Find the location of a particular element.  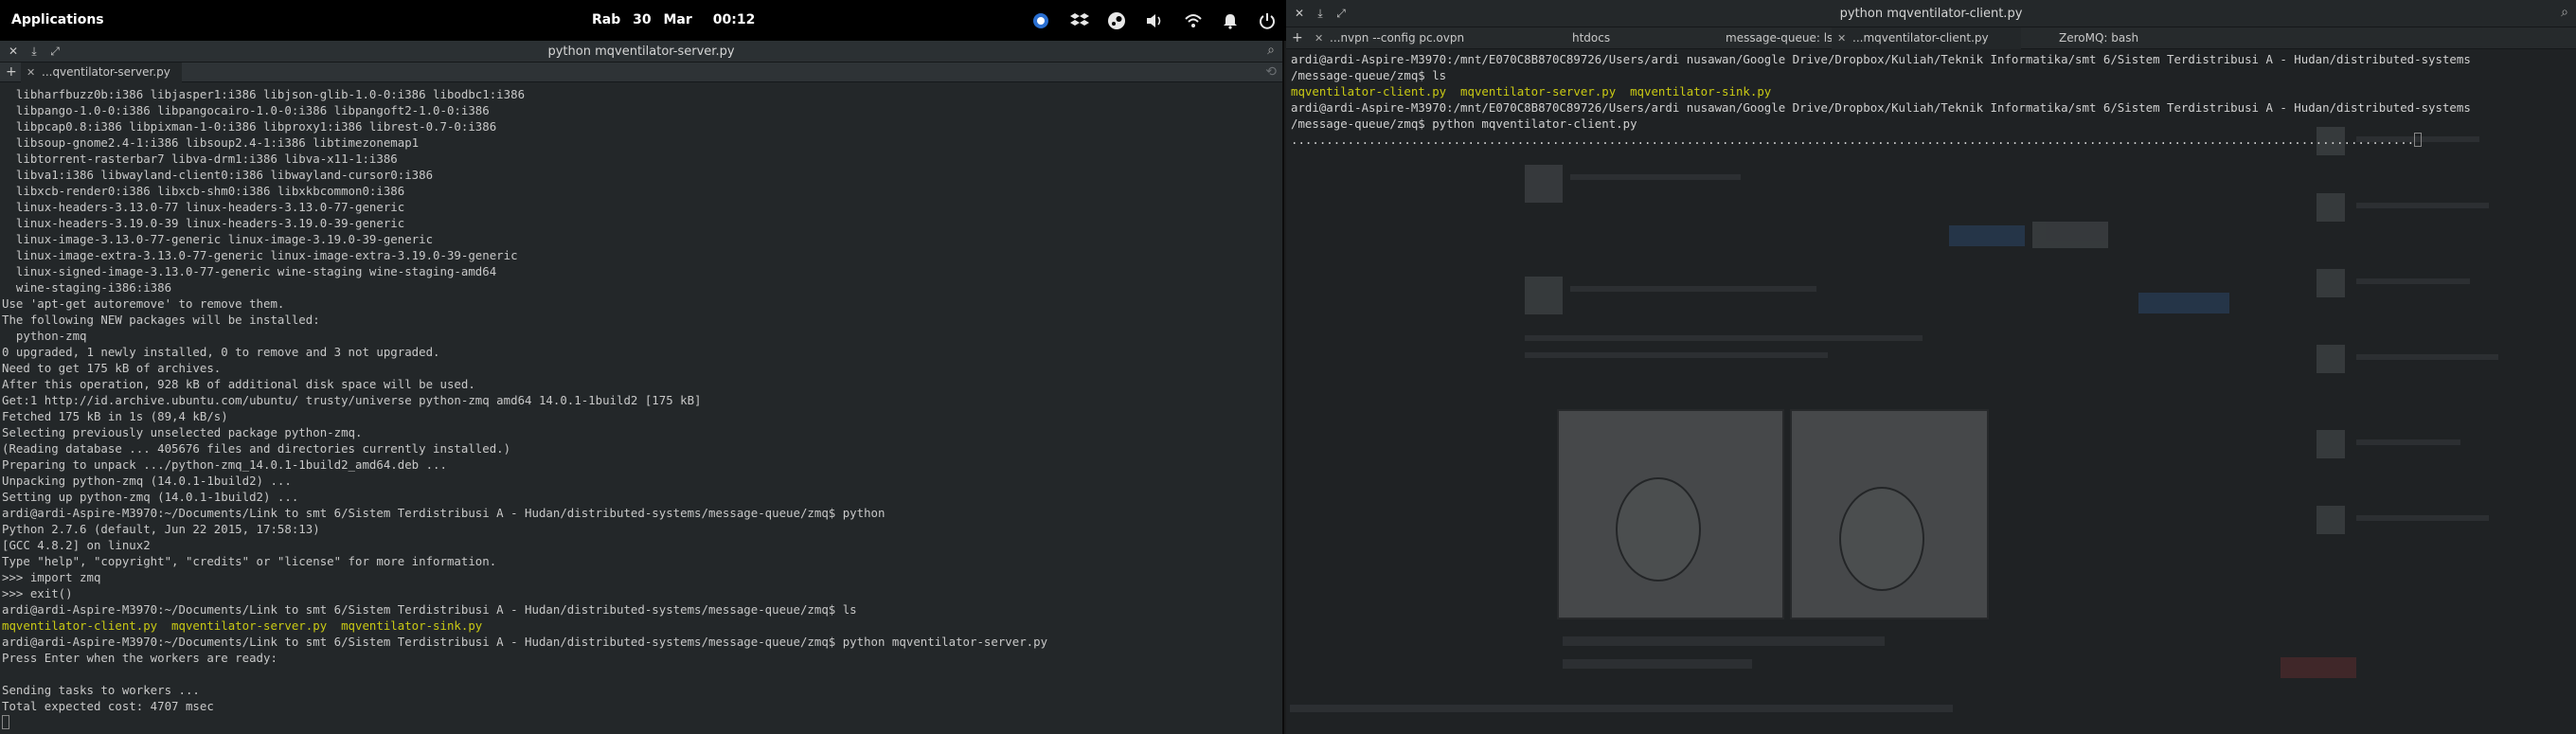

right-terminal-titlebar: ✕ ⤓ ⤢ python mqventilator-client.py ⌕ is located at coordinates (1931, 13).